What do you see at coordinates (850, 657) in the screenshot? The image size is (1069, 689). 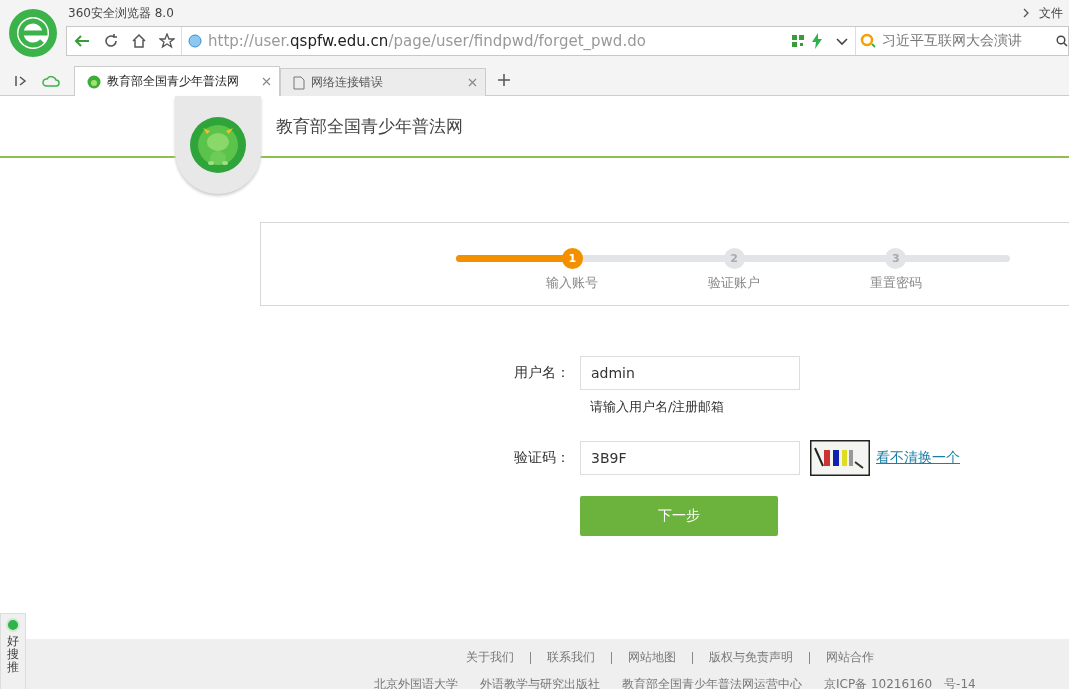 I see `footer-link: 网站合作` at bounding box center [850, 657].